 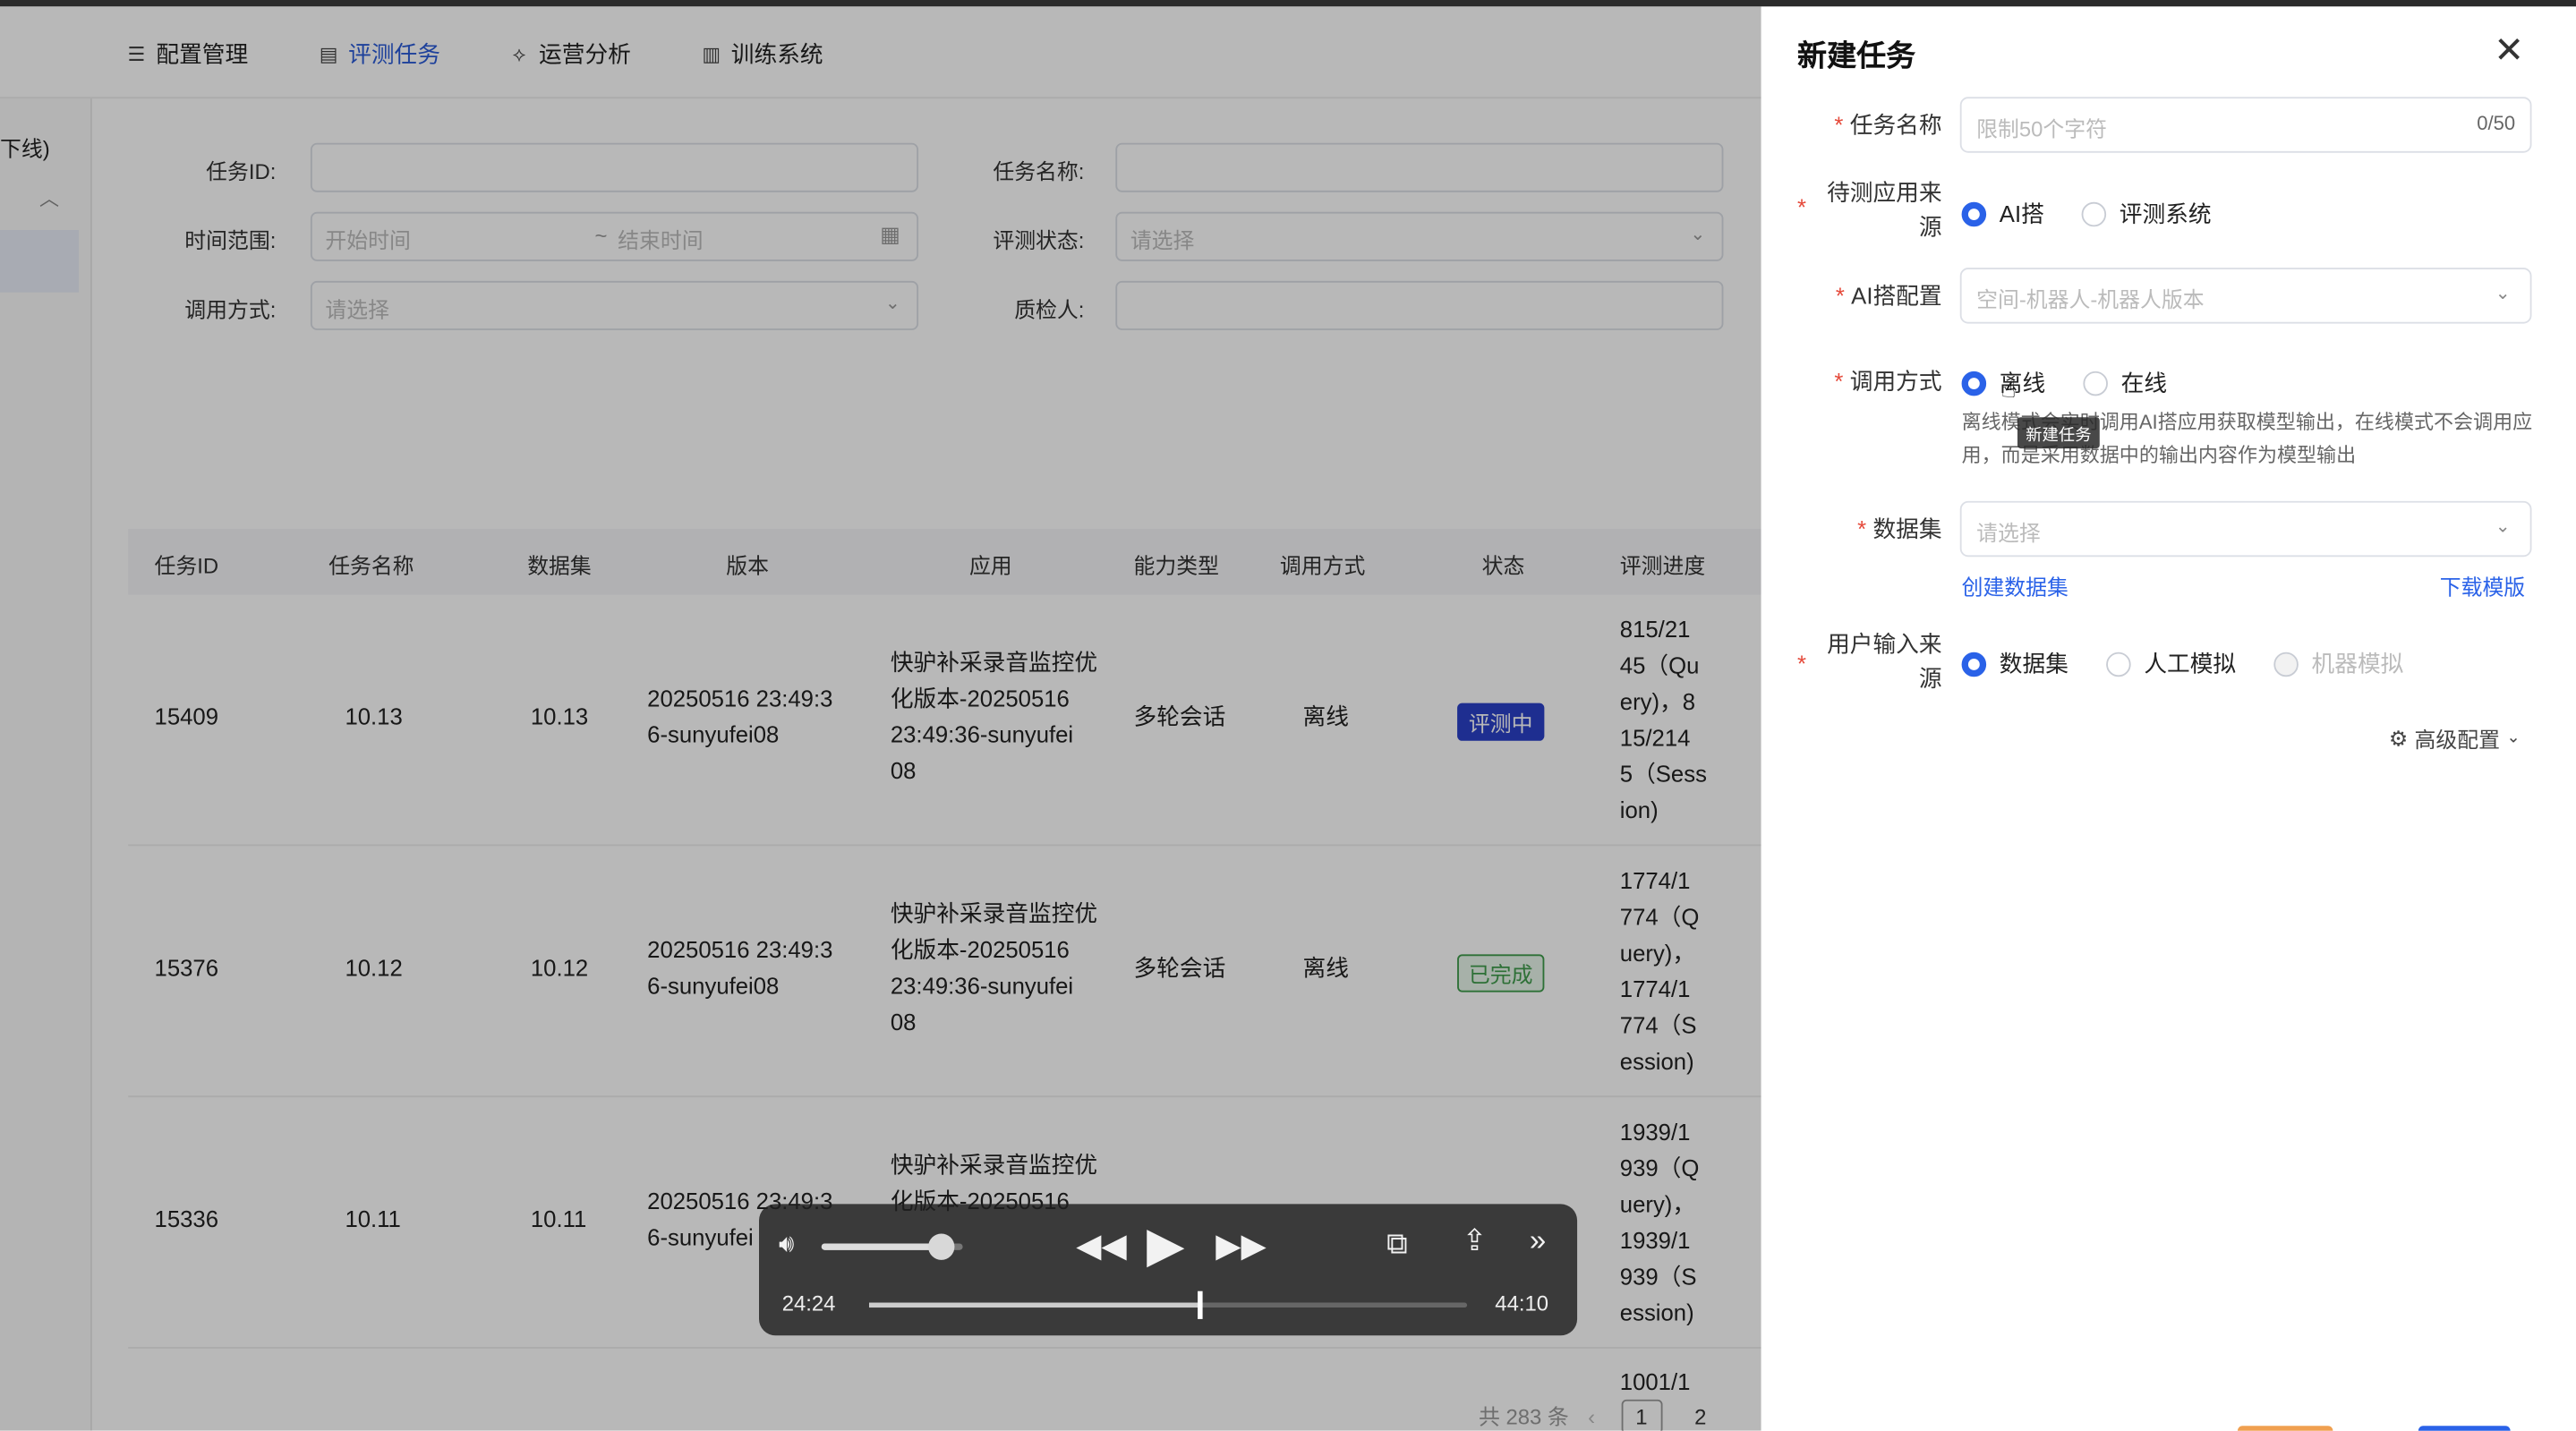 I want to click on app-source-label: 待测应用来源, so click(x=1884, y=210).